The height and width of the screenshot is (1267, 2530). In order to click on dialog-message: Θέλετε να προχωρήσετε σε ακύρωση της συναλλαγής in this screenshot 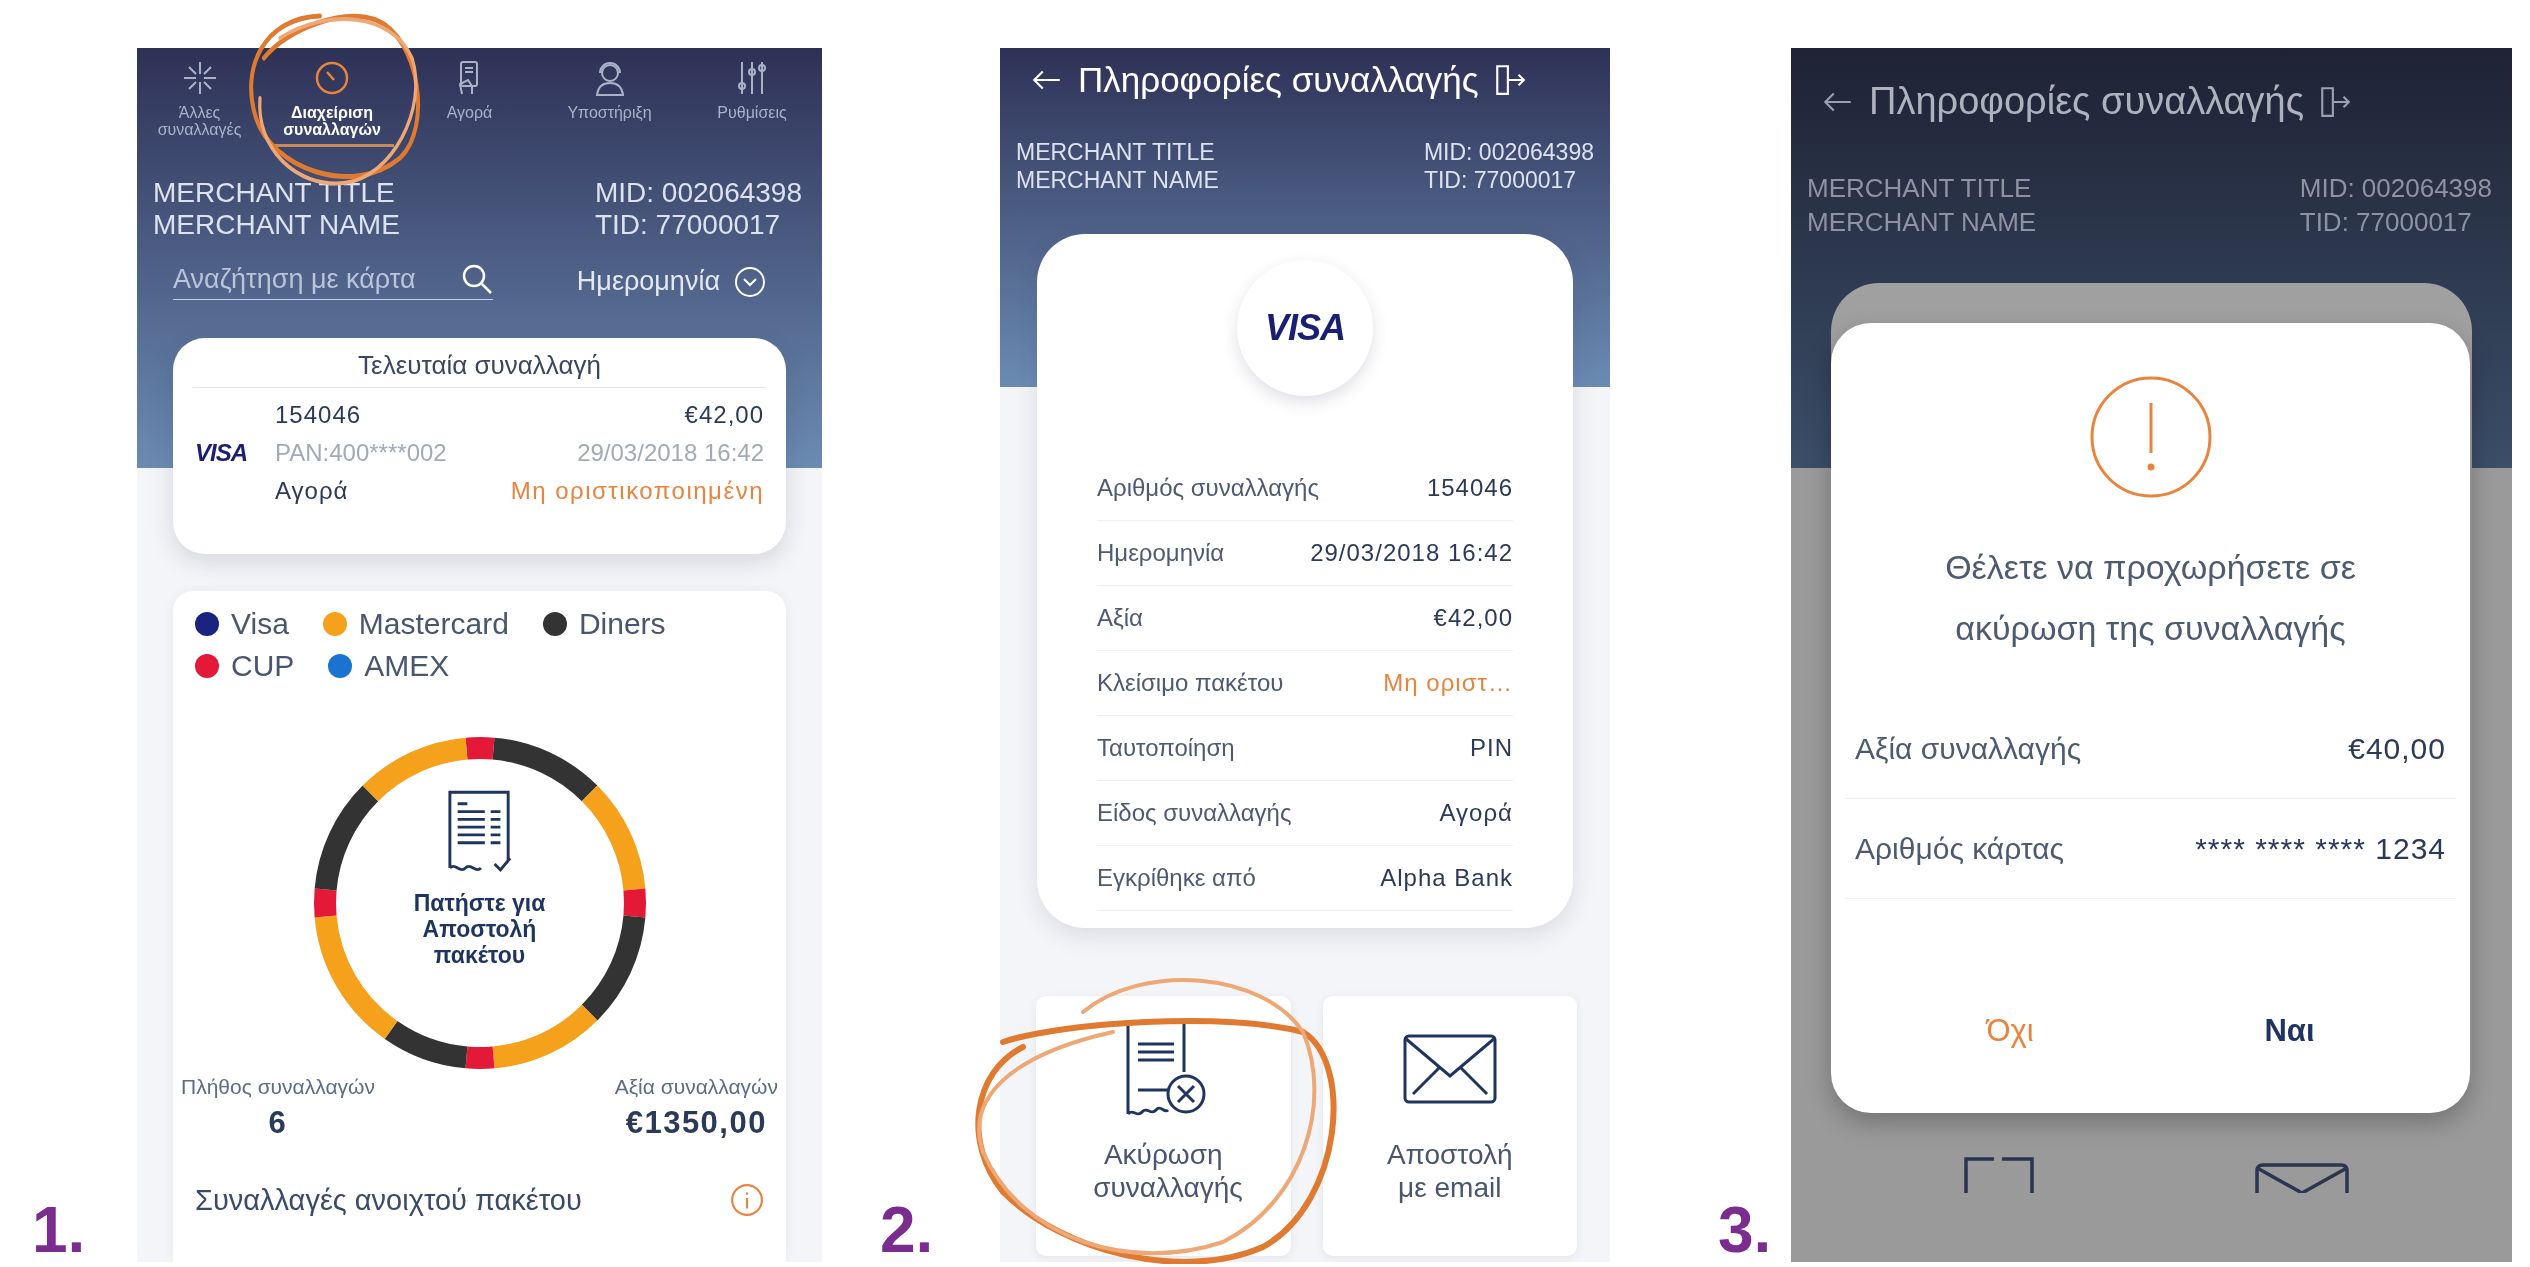, I will do `click(2150, 598)`.